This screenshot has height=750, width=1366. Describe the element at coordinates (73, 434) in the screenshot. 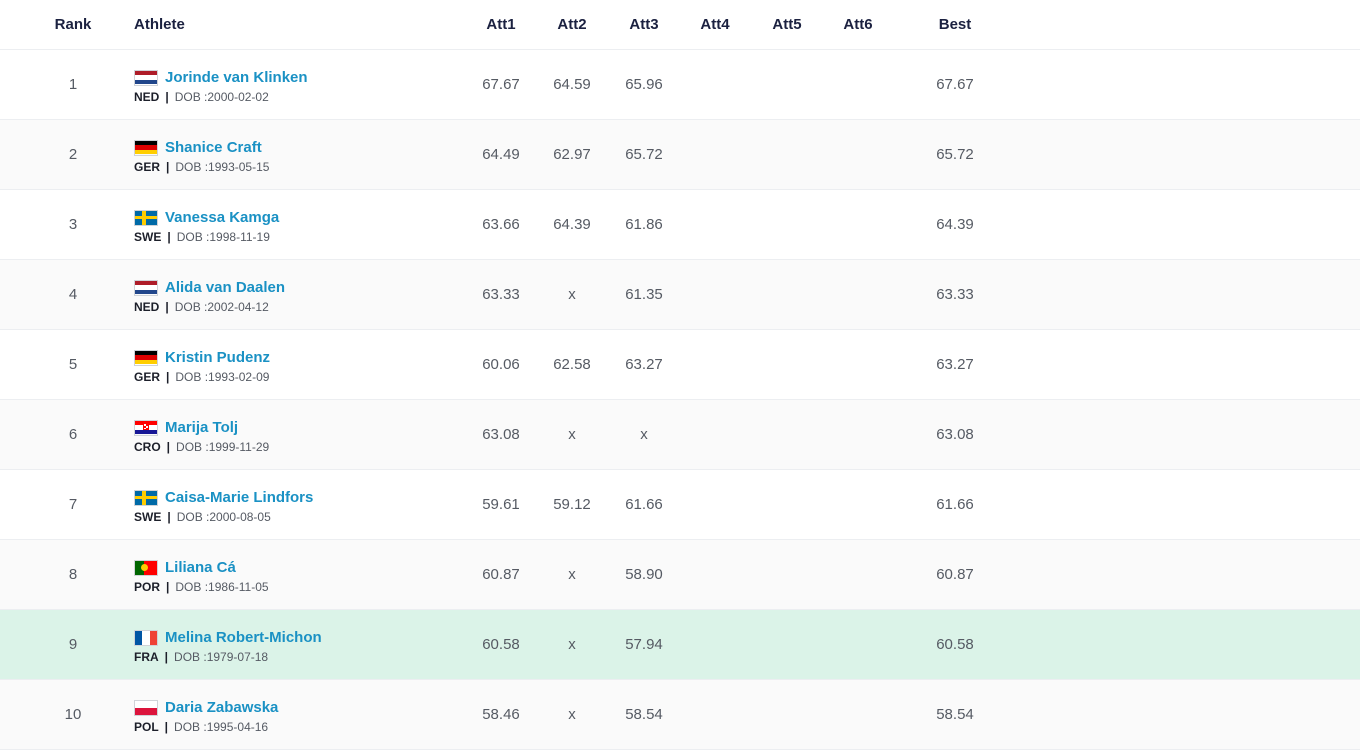

I see `rank-cell: 6` at that location.